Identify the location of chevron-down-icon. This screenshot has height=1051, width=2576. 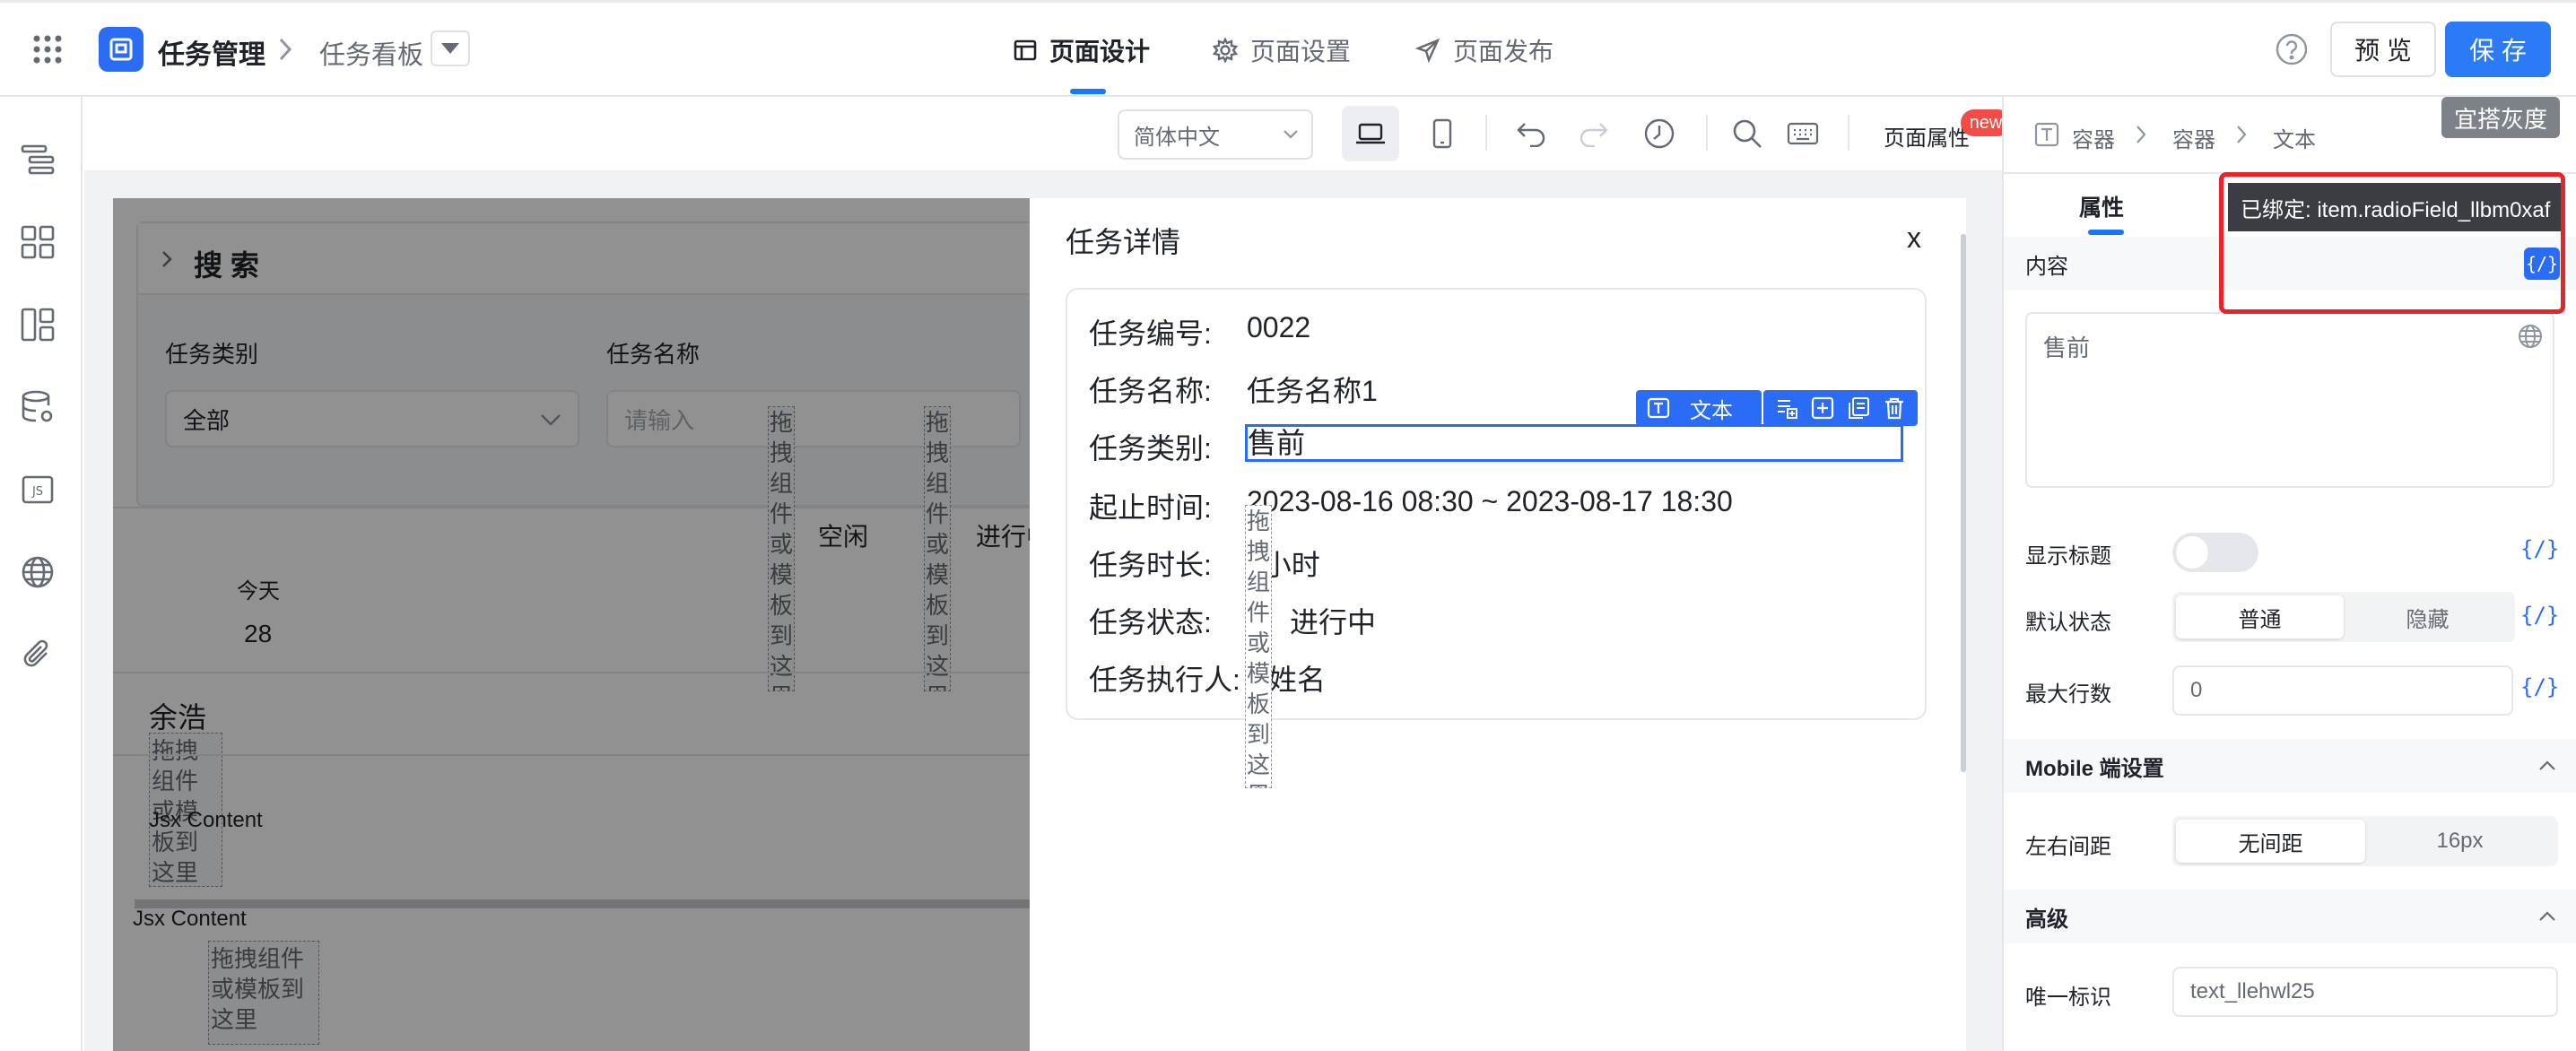
(1291, 134).